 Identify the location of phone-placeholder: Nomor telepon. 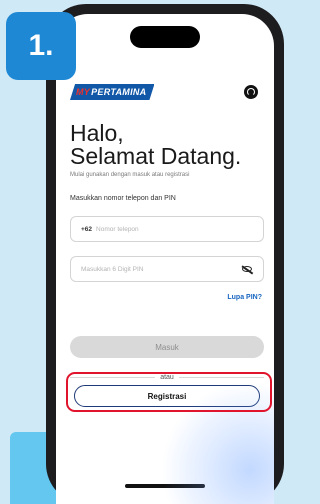
(117, 229).